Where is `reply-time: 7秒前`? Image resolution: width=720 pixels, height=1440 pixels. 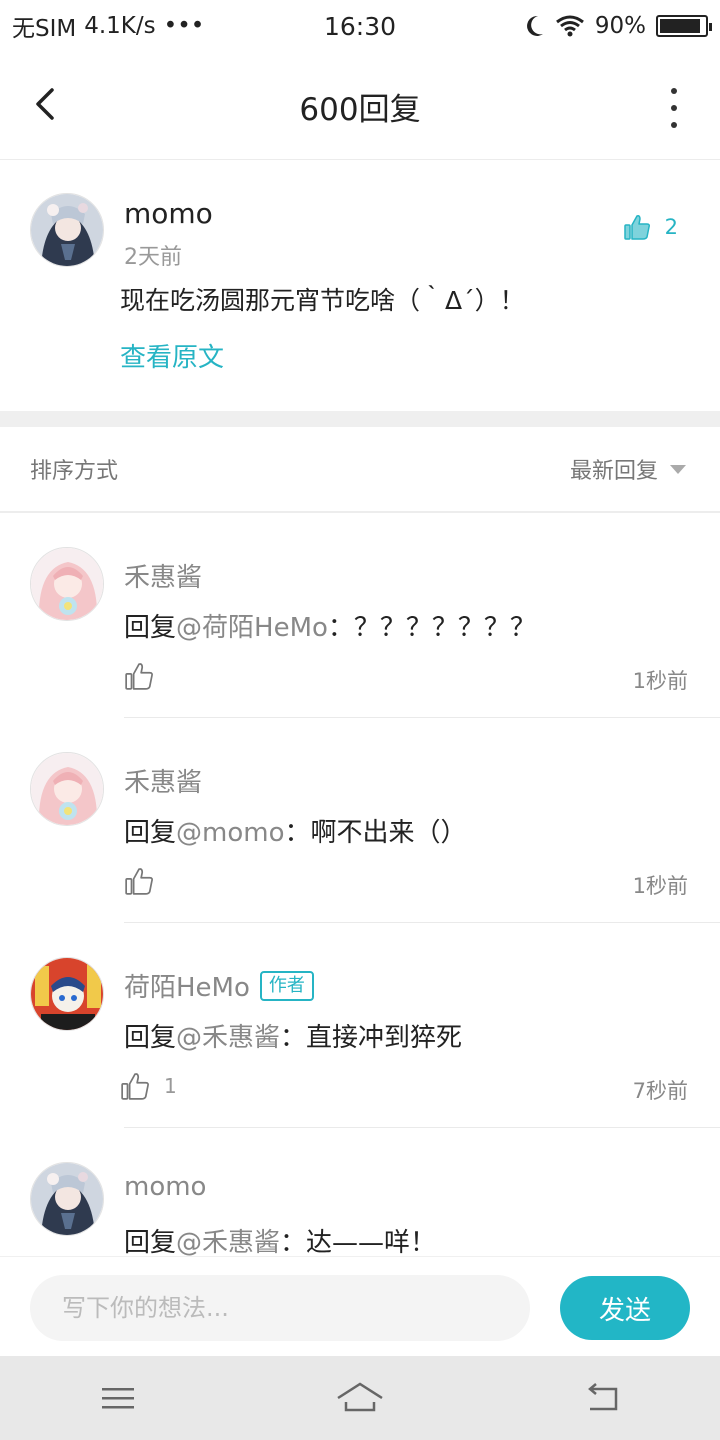
reply-time: 7秒前 is located at coordinates (660, 1091).